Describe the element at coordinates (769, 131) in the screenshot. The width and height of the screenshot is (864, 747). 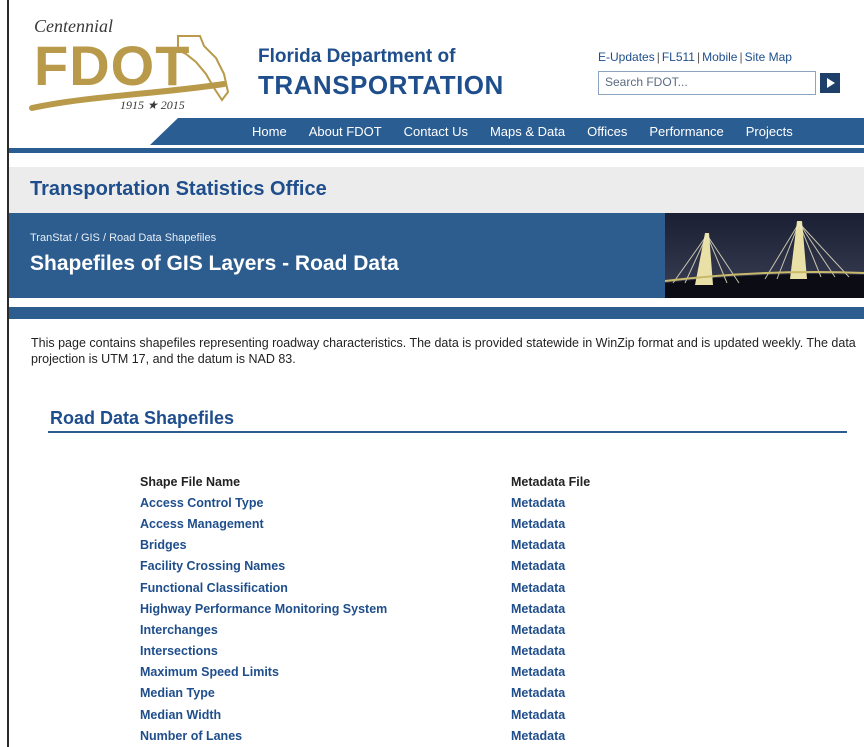
I see `nav-projects: Projects` at that location.